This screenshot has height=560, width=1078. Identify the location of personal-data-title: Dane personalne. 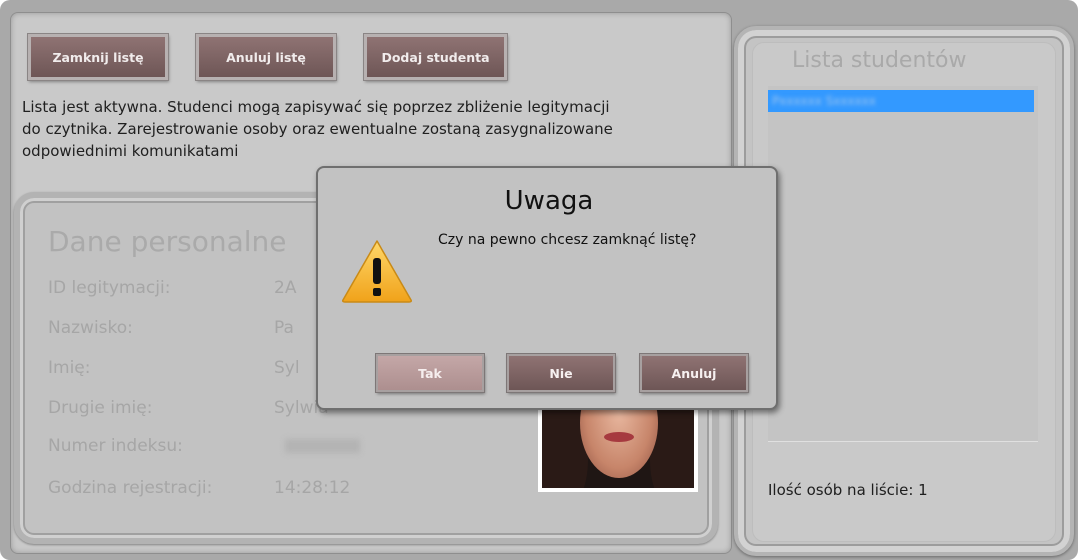
(167, 241).